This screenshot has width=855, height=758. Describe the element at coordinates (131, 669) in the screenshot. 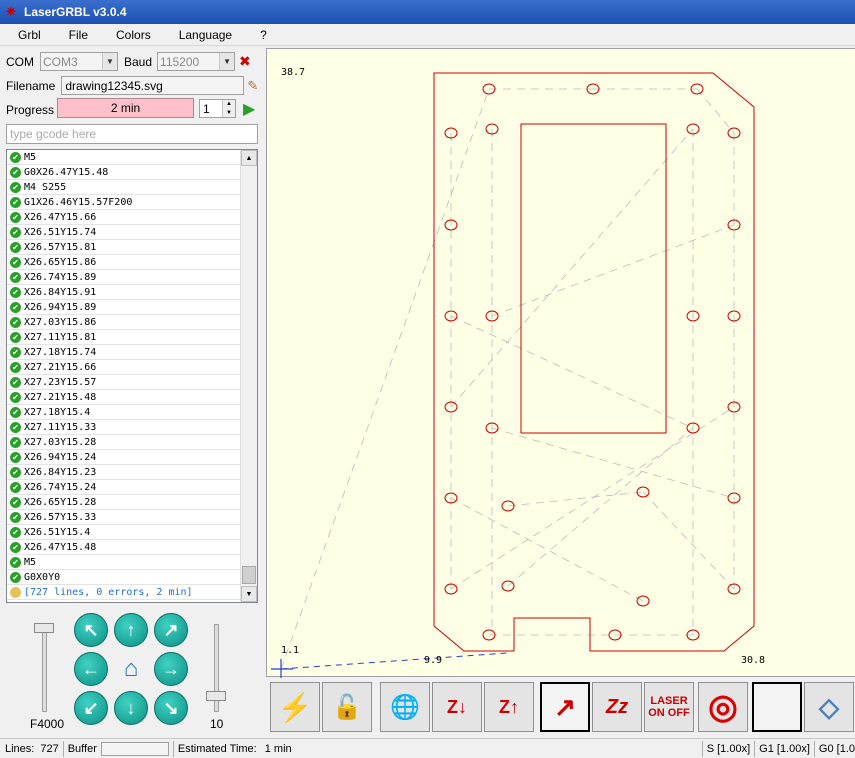

I see `home-icon: ⌂` at that location.